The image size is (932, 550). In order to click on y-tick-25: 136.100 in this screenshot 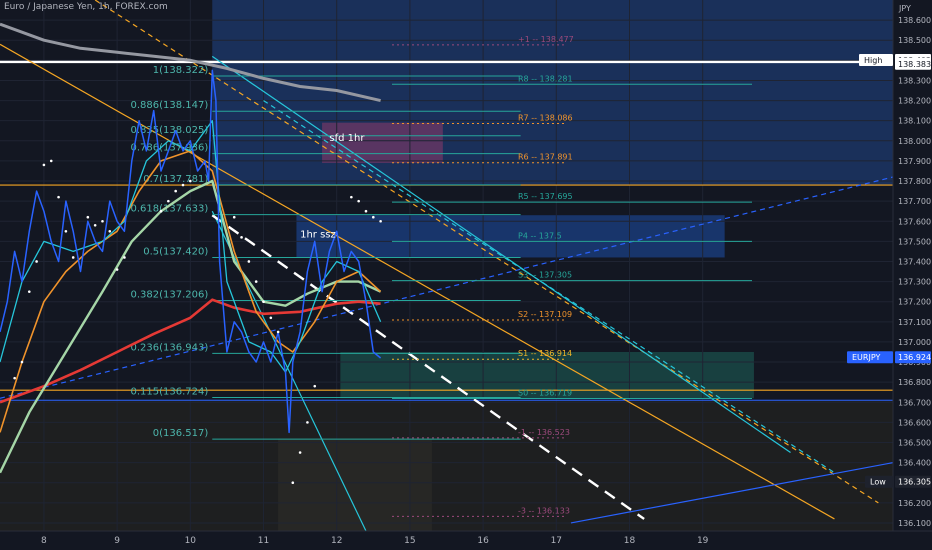, I will do `click(914, 523)`.